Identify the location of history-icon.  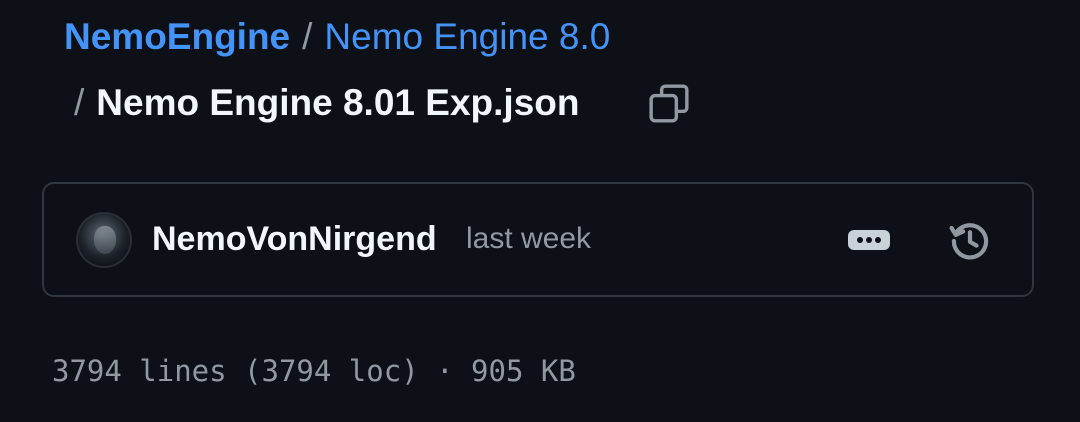
(969, 241).